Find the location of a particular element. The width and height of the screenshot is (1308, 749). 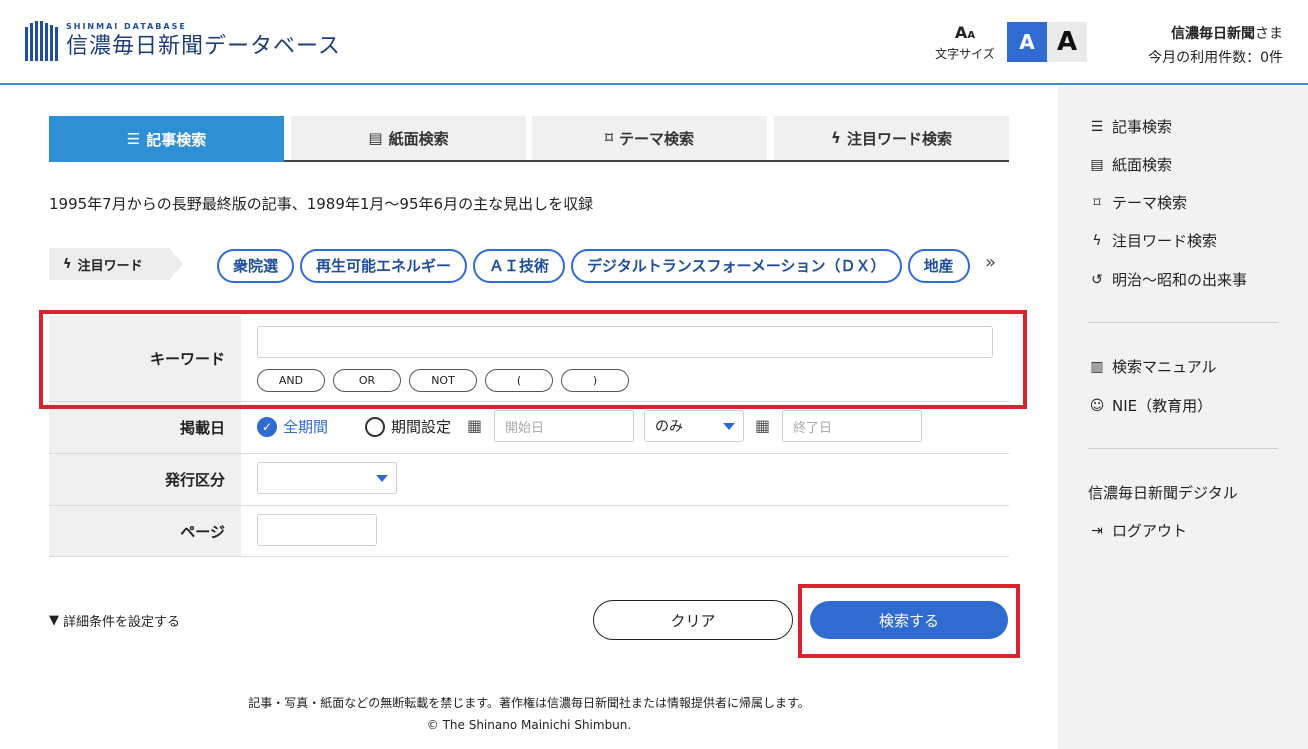

radio-all-period: ✓ 全期間 is located at coordinates (292, 426).